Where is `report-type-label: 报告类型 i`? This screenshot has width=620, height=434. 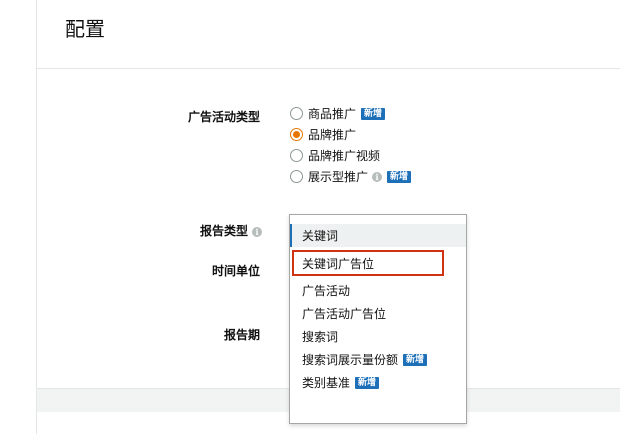 report-type-label: 报告类型 i is located at coordinates (231, 230).